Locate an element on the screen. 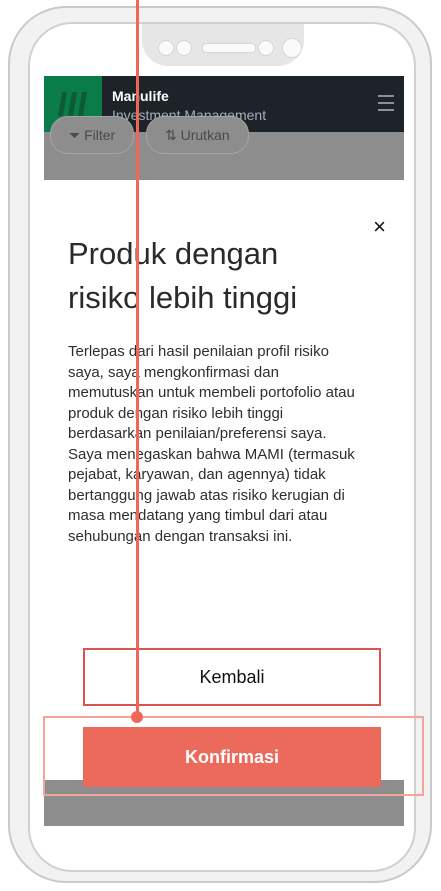 This screenshot has width=441, height=891. close-icon: × is located at coordinates (379, 227).